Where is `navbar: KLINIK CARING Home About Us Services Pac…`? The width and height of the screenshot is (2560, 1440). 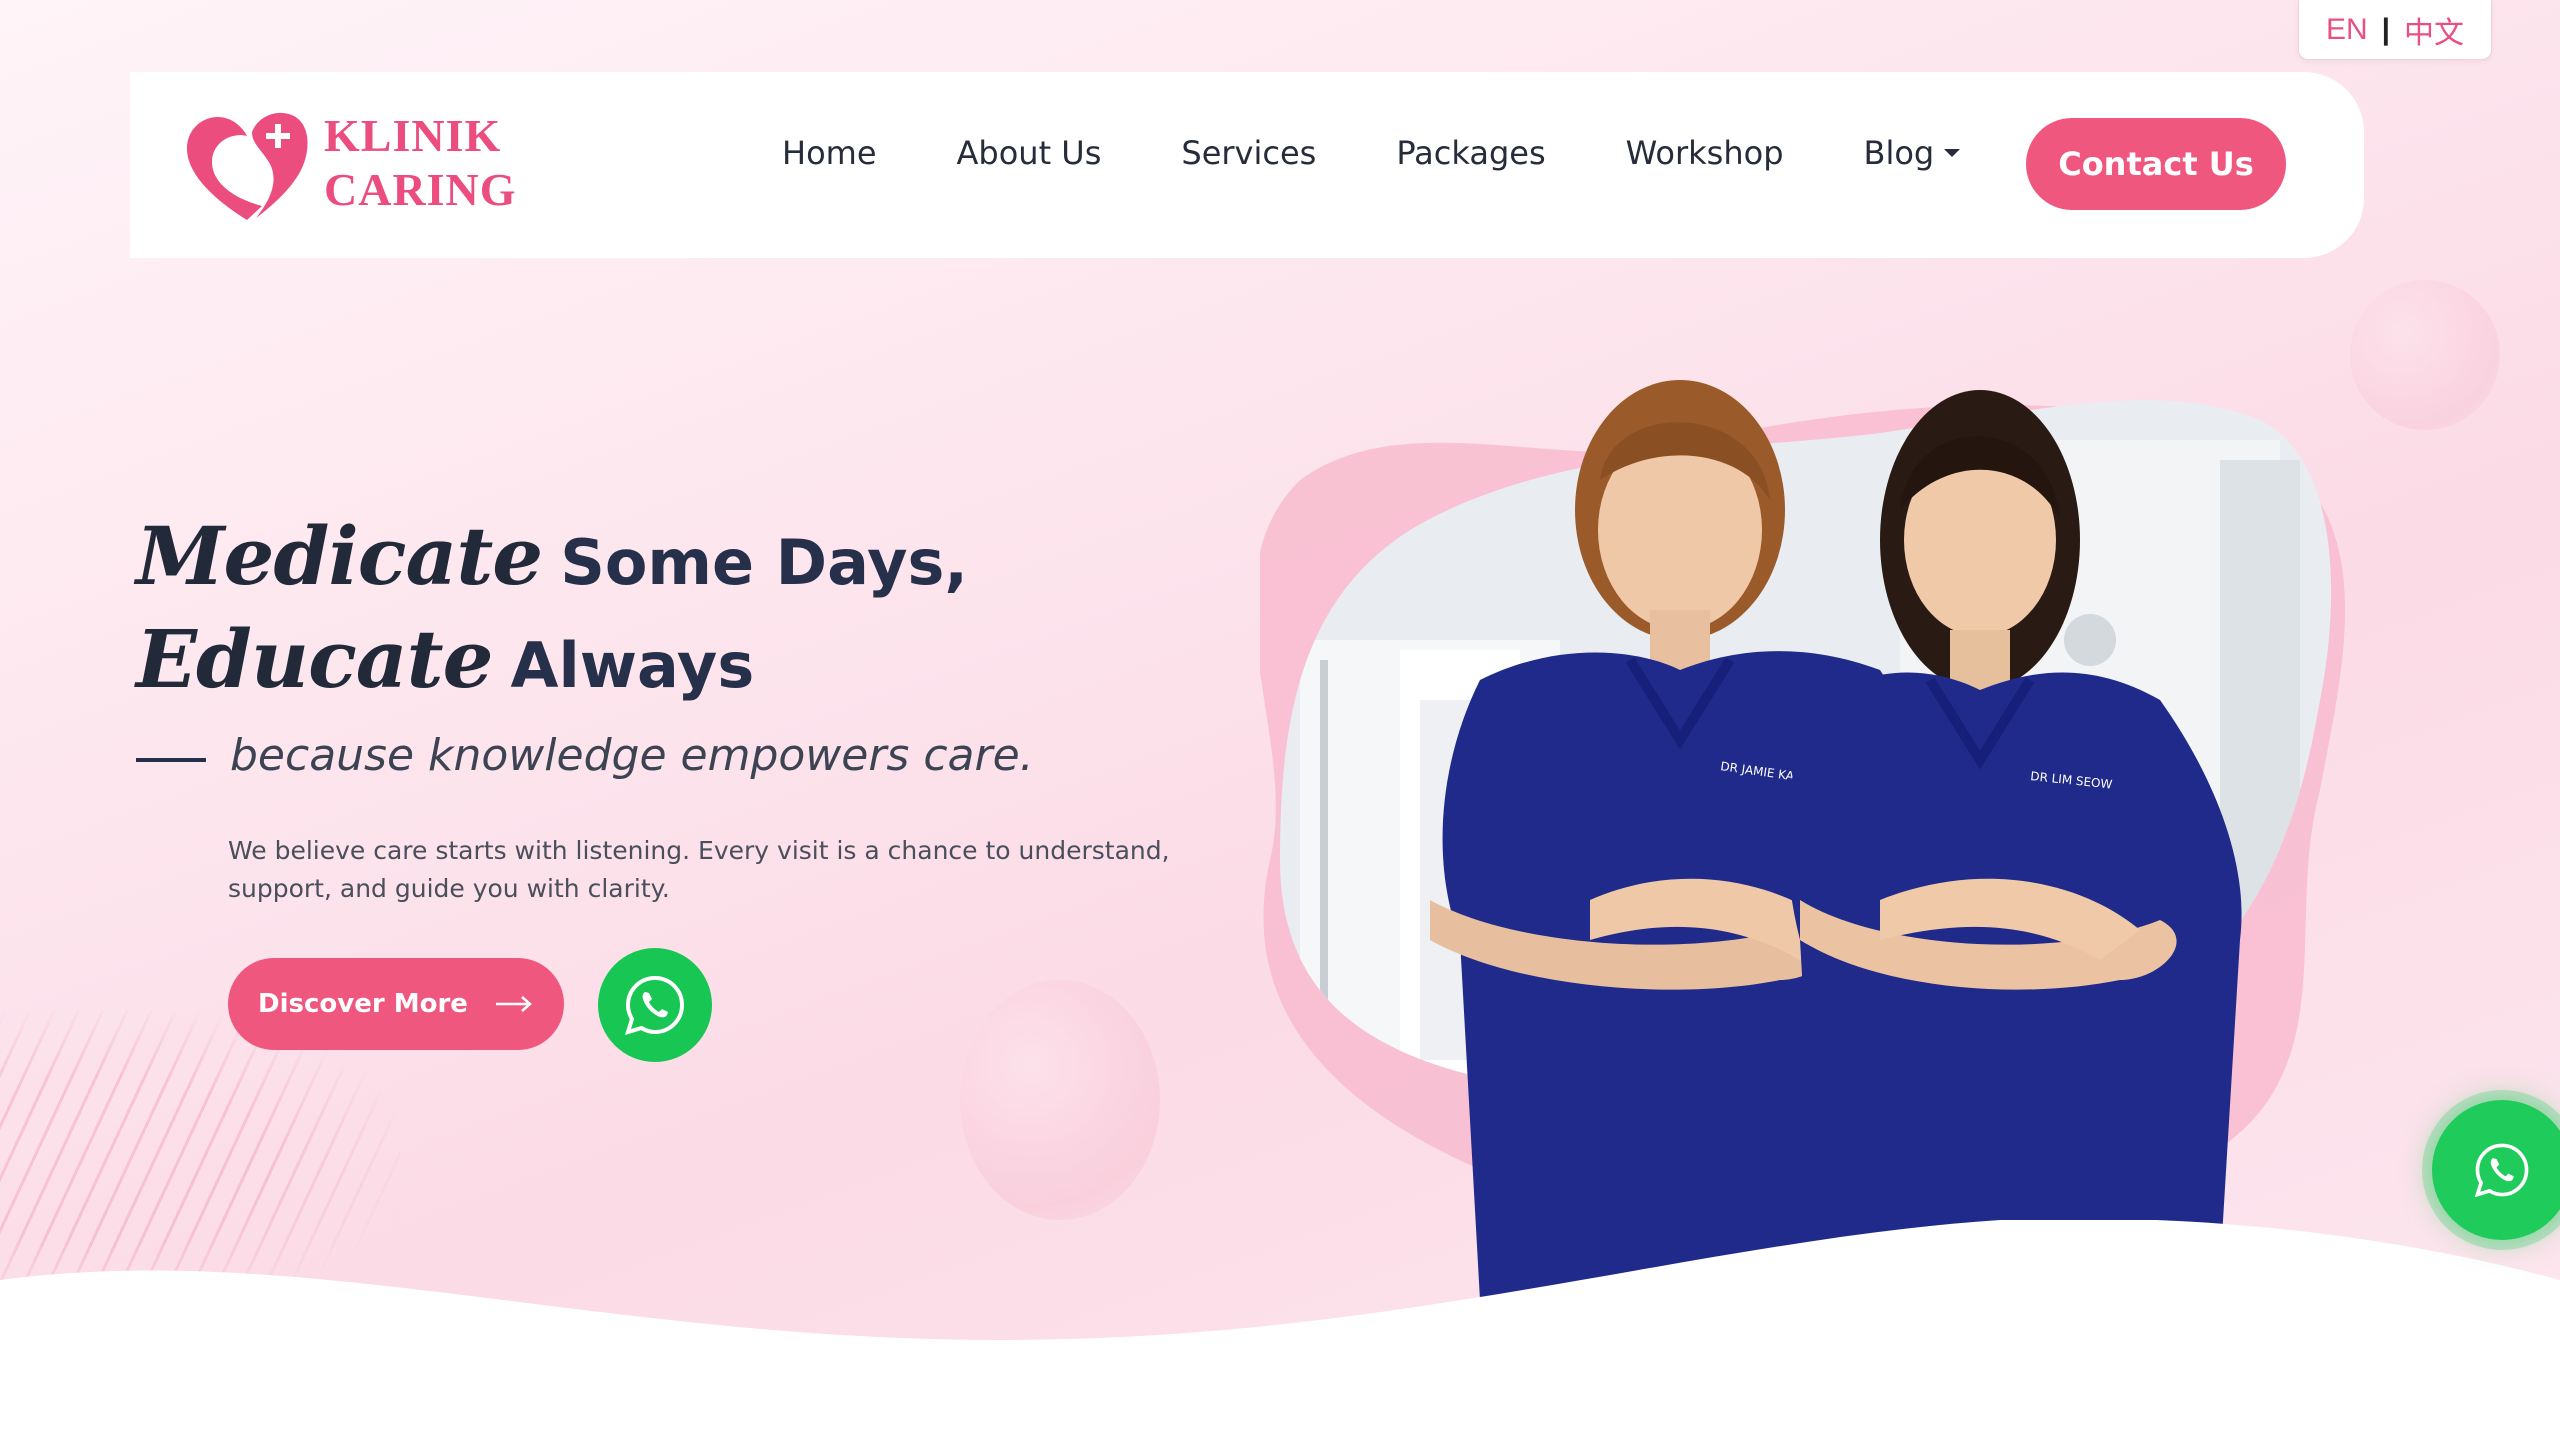 navbar: KLINIK CARING Home About Us Services Pac… is located at coordinates (1247, 165).